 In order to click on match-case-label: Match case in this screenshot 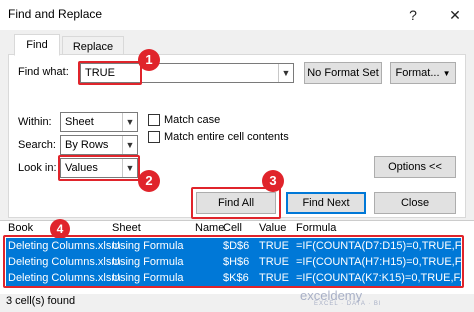, I will do `click(192, 120)`.